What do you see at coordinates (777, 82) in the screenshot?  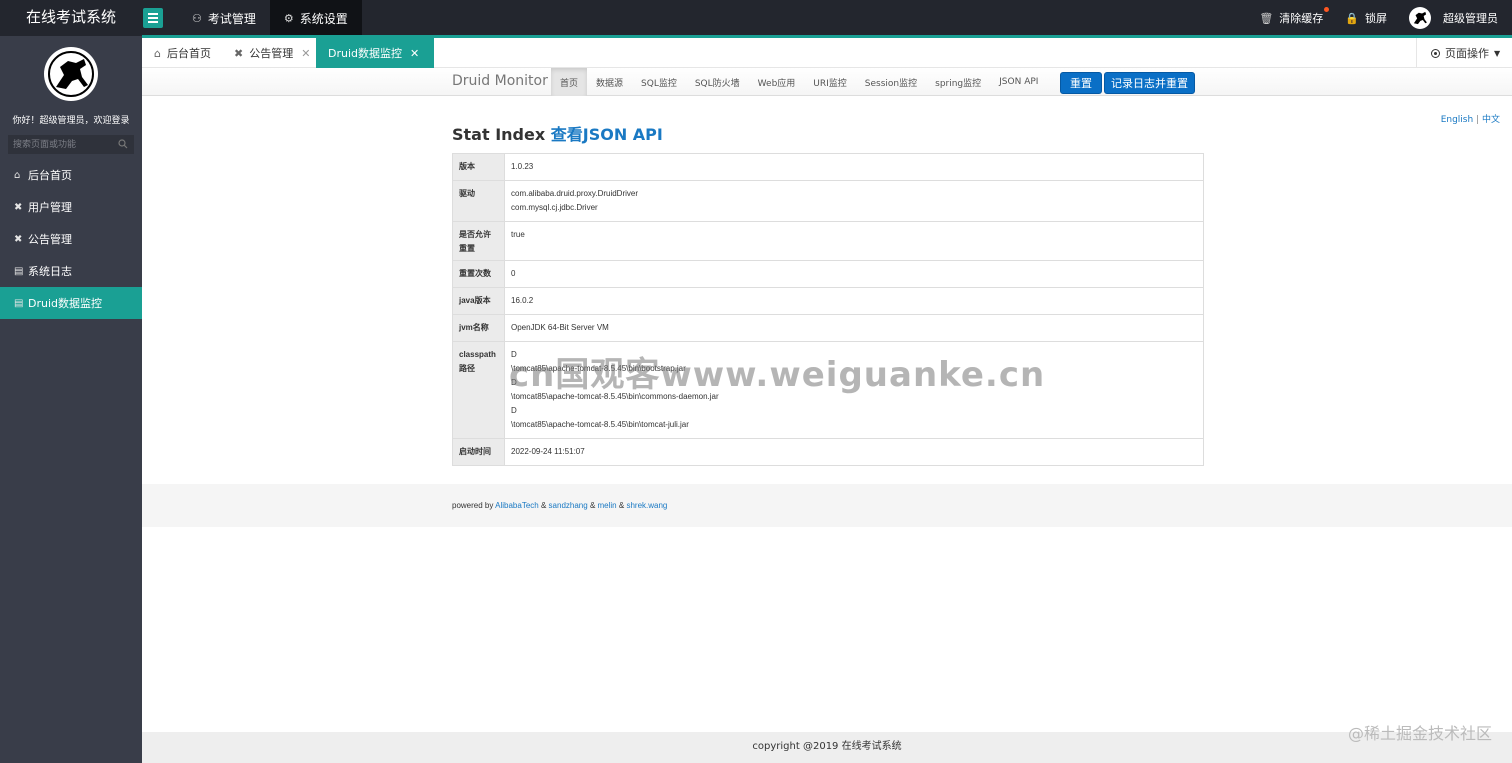 I see `druid-nav-webapp: Web应用` at bounding box center [777, 82].